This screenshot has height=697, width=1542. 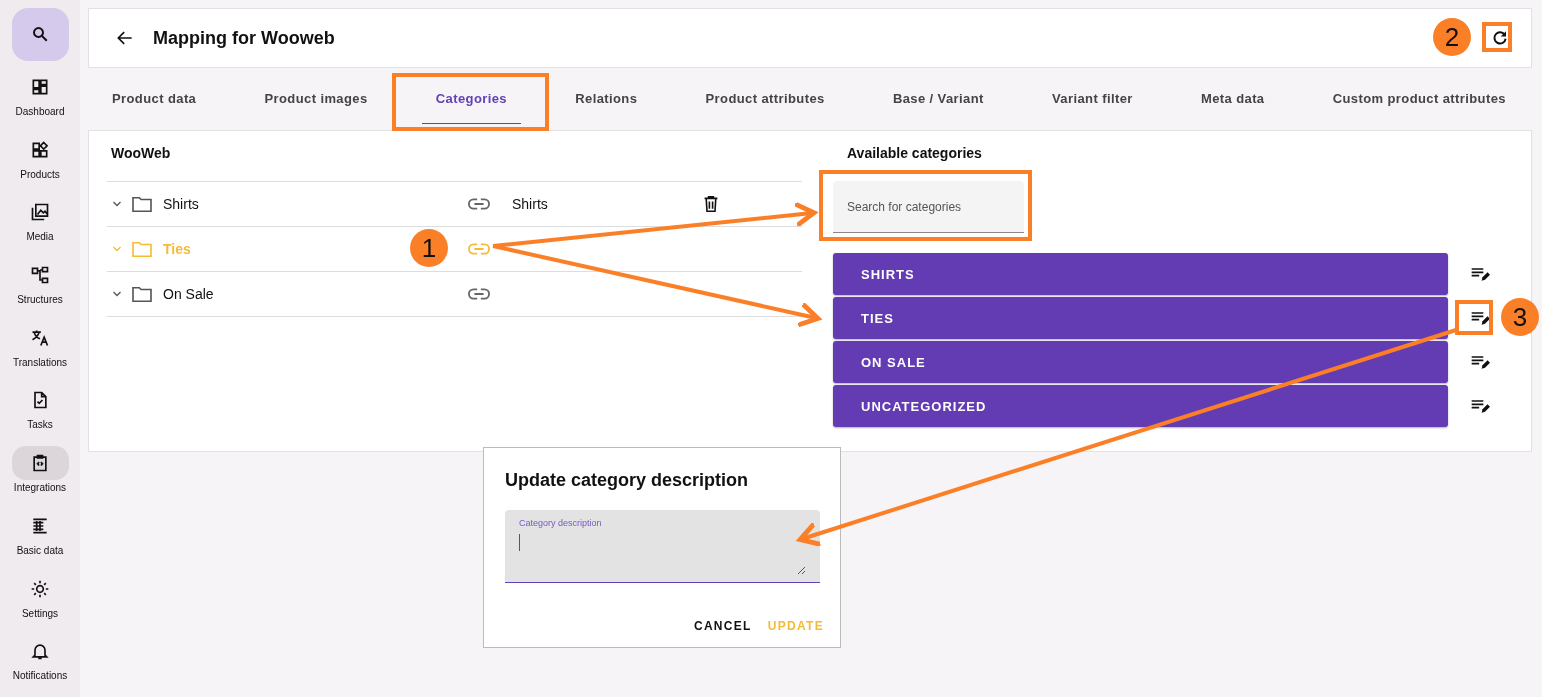 I want to click on sidebar-item: Tasks, so click(x=40, y=415).